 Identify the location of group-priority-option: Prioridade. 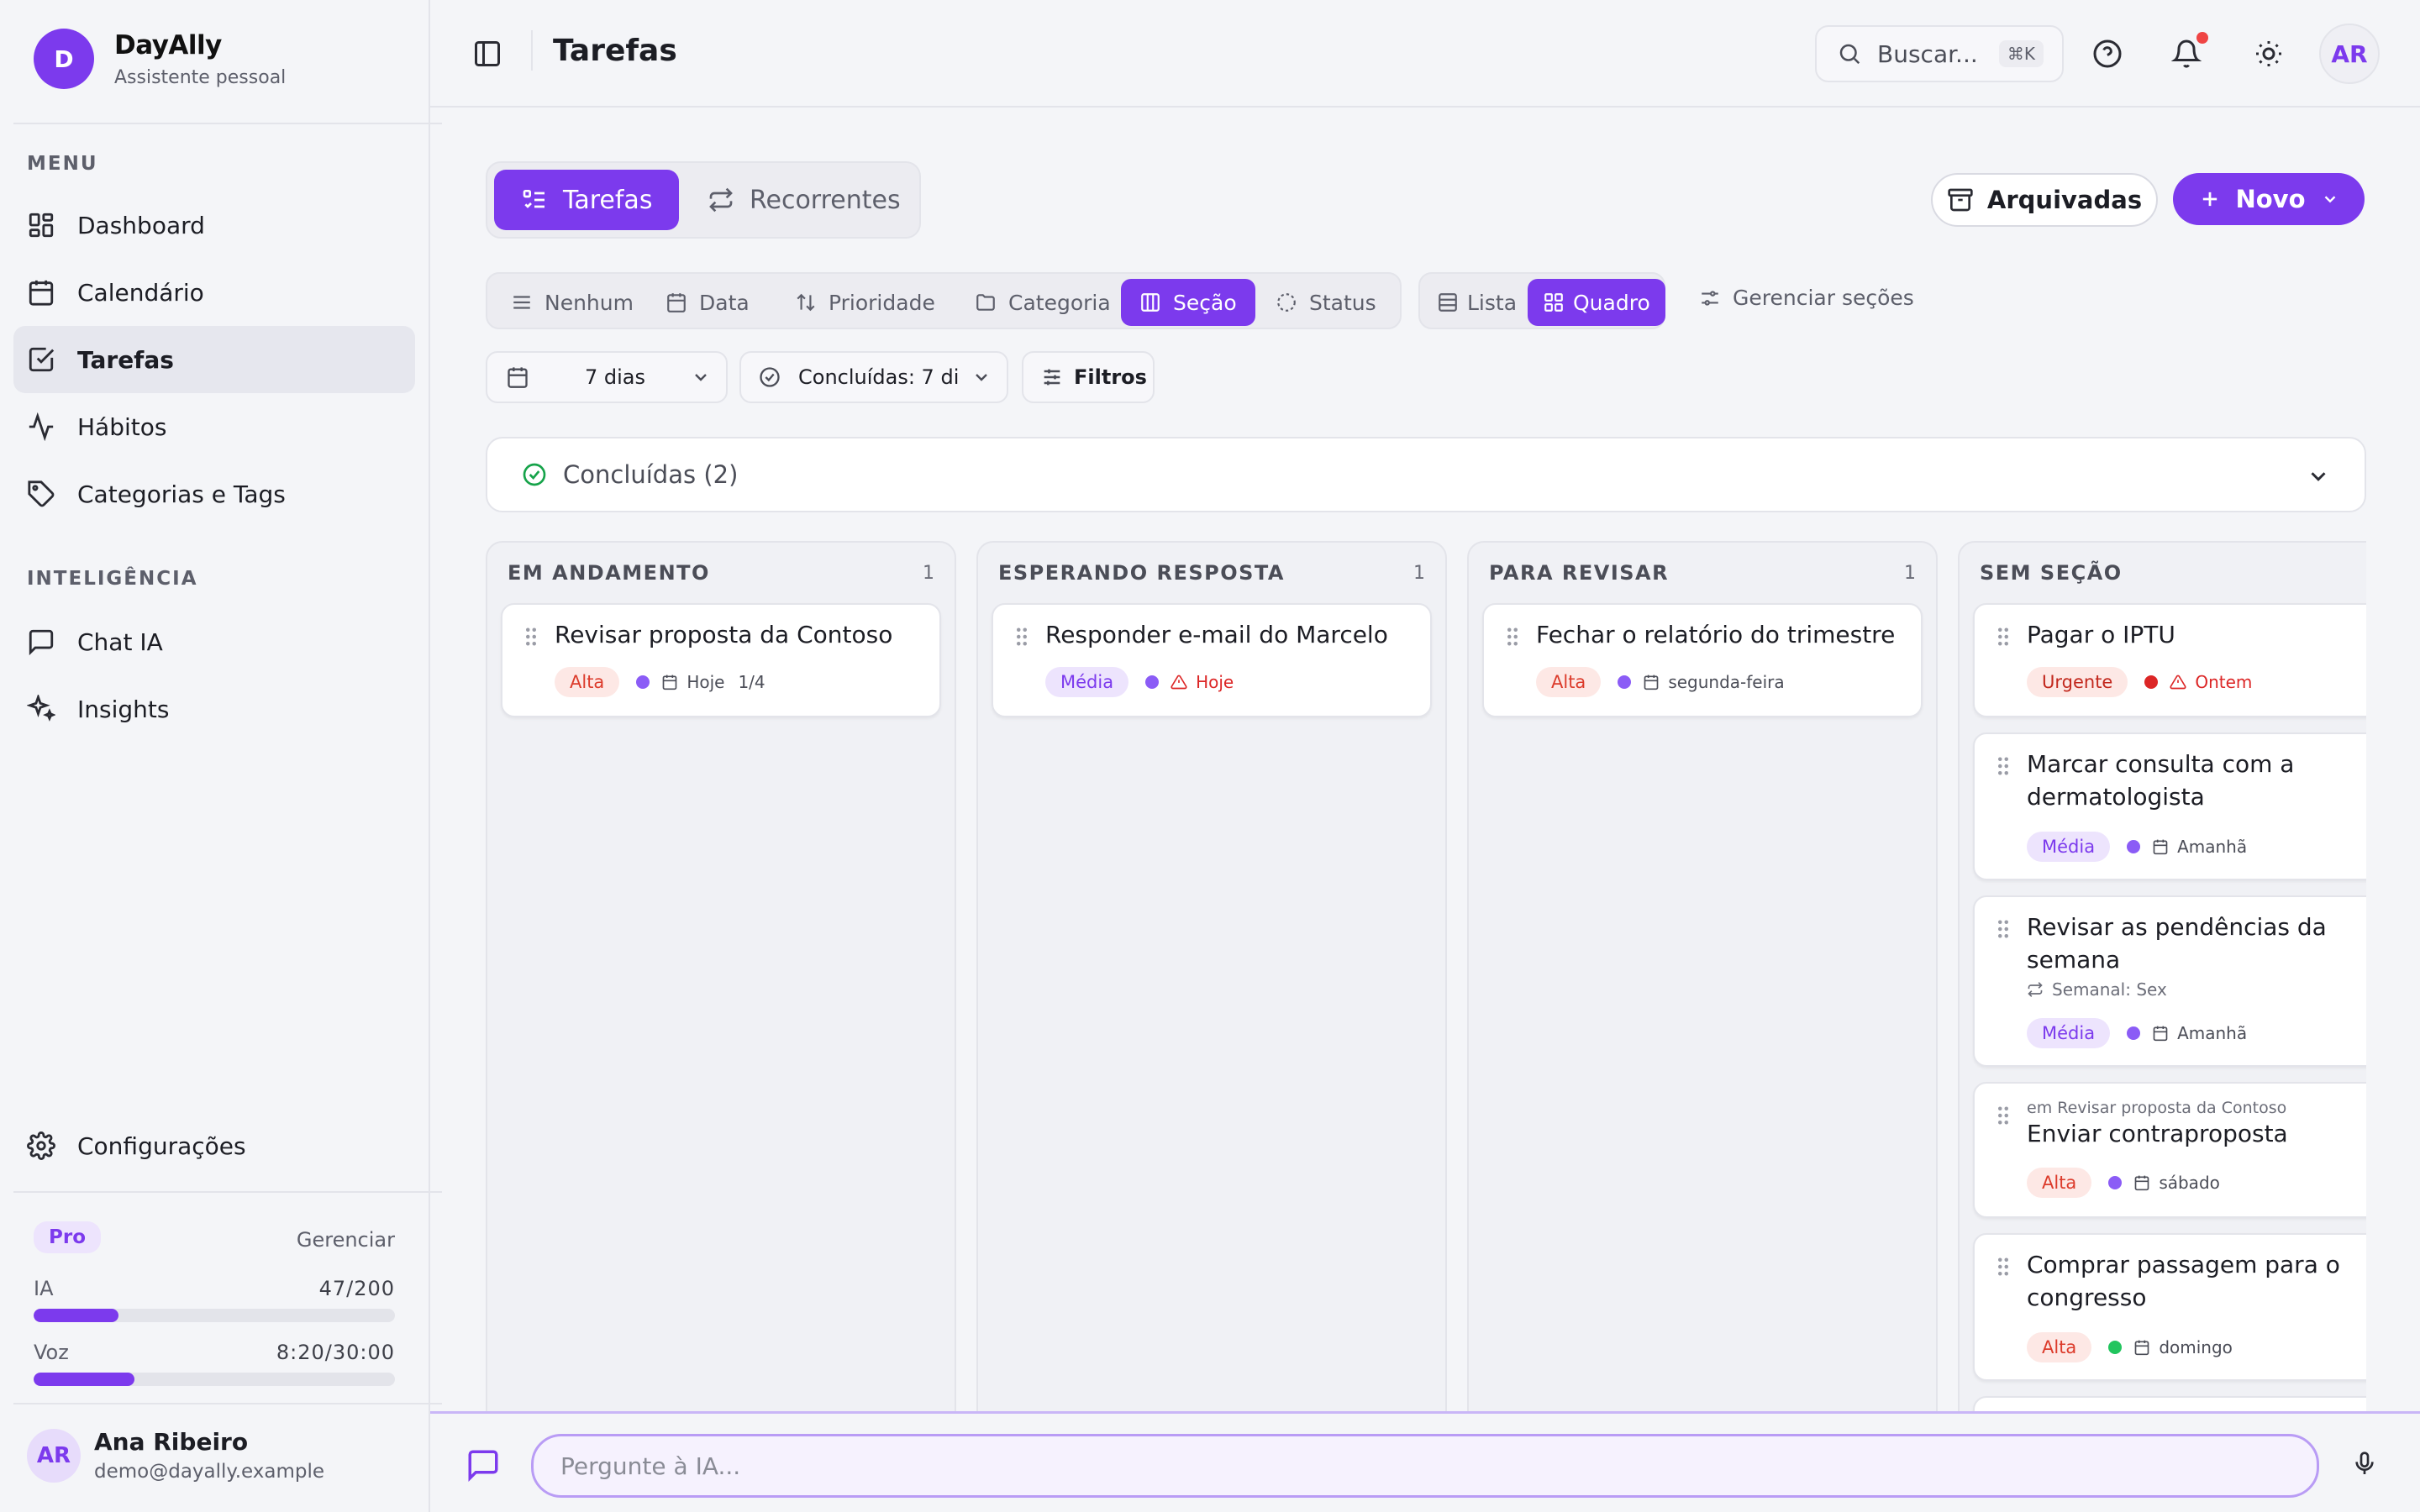
(865, 302).